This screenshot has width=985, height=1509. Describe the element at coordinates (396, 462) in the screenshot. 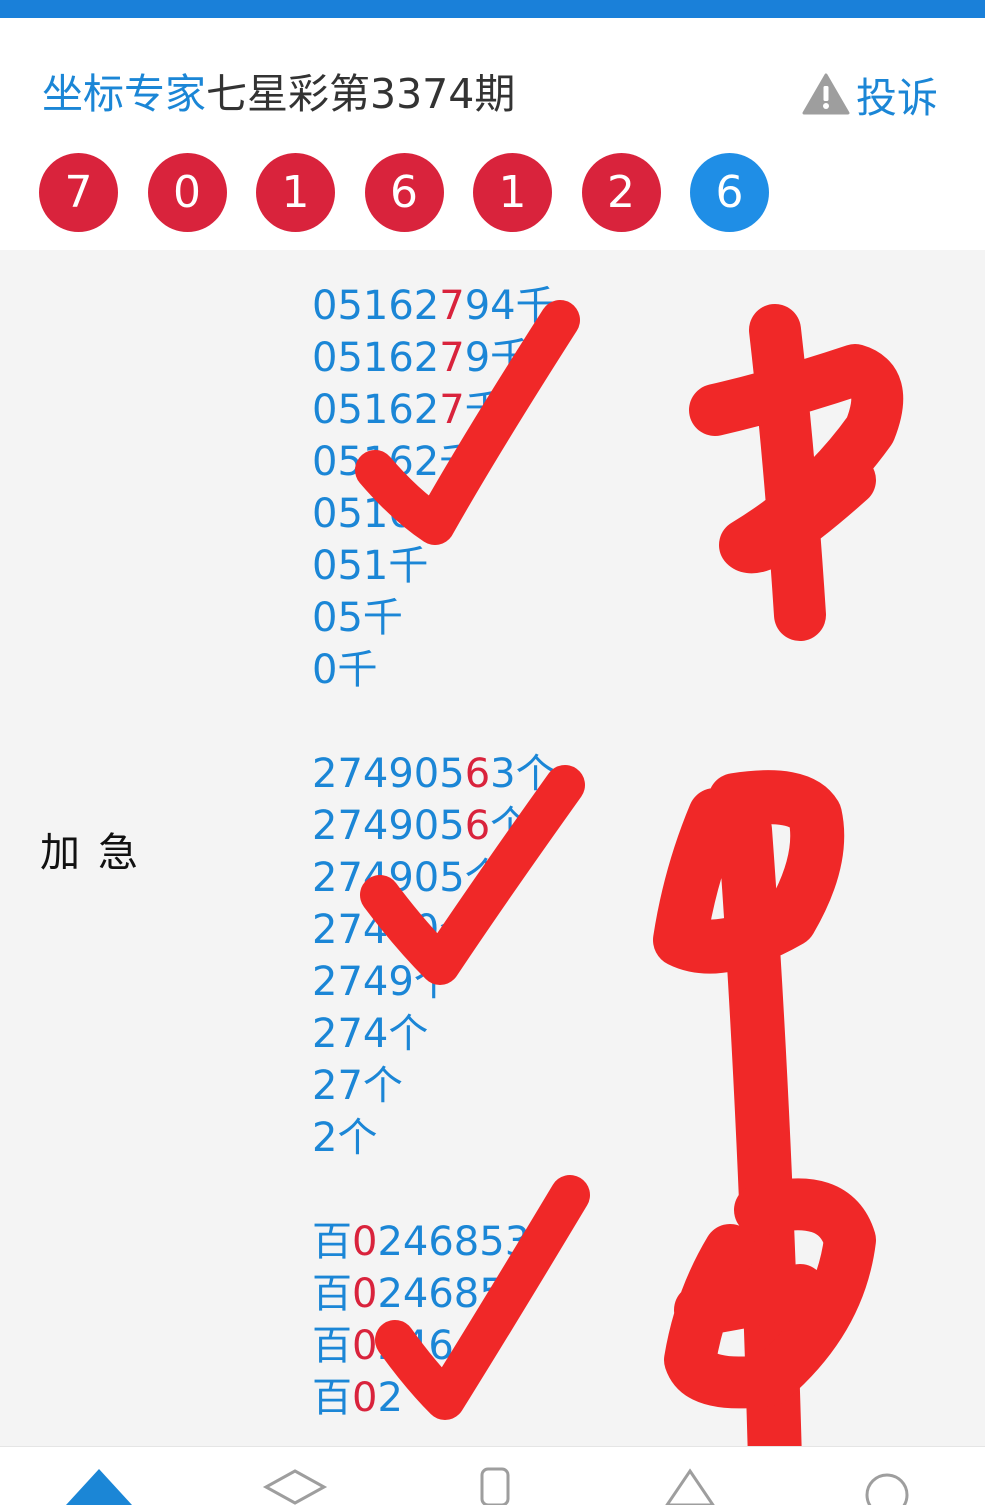

I see `line-text: 05162千` at that location.